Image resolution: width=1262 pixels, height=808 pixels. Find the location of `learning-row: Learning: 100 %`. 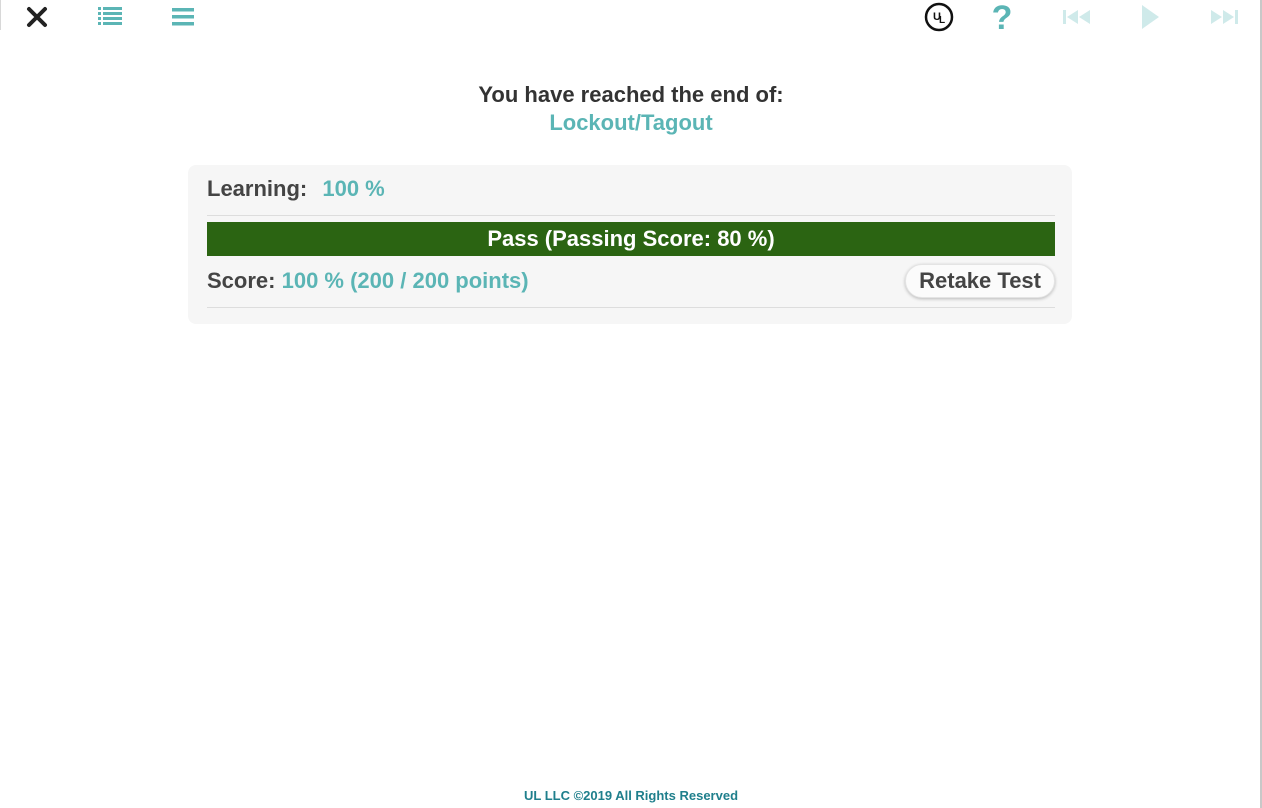

learning-row: Learning: 100 % is located at coordinates (631, 195).